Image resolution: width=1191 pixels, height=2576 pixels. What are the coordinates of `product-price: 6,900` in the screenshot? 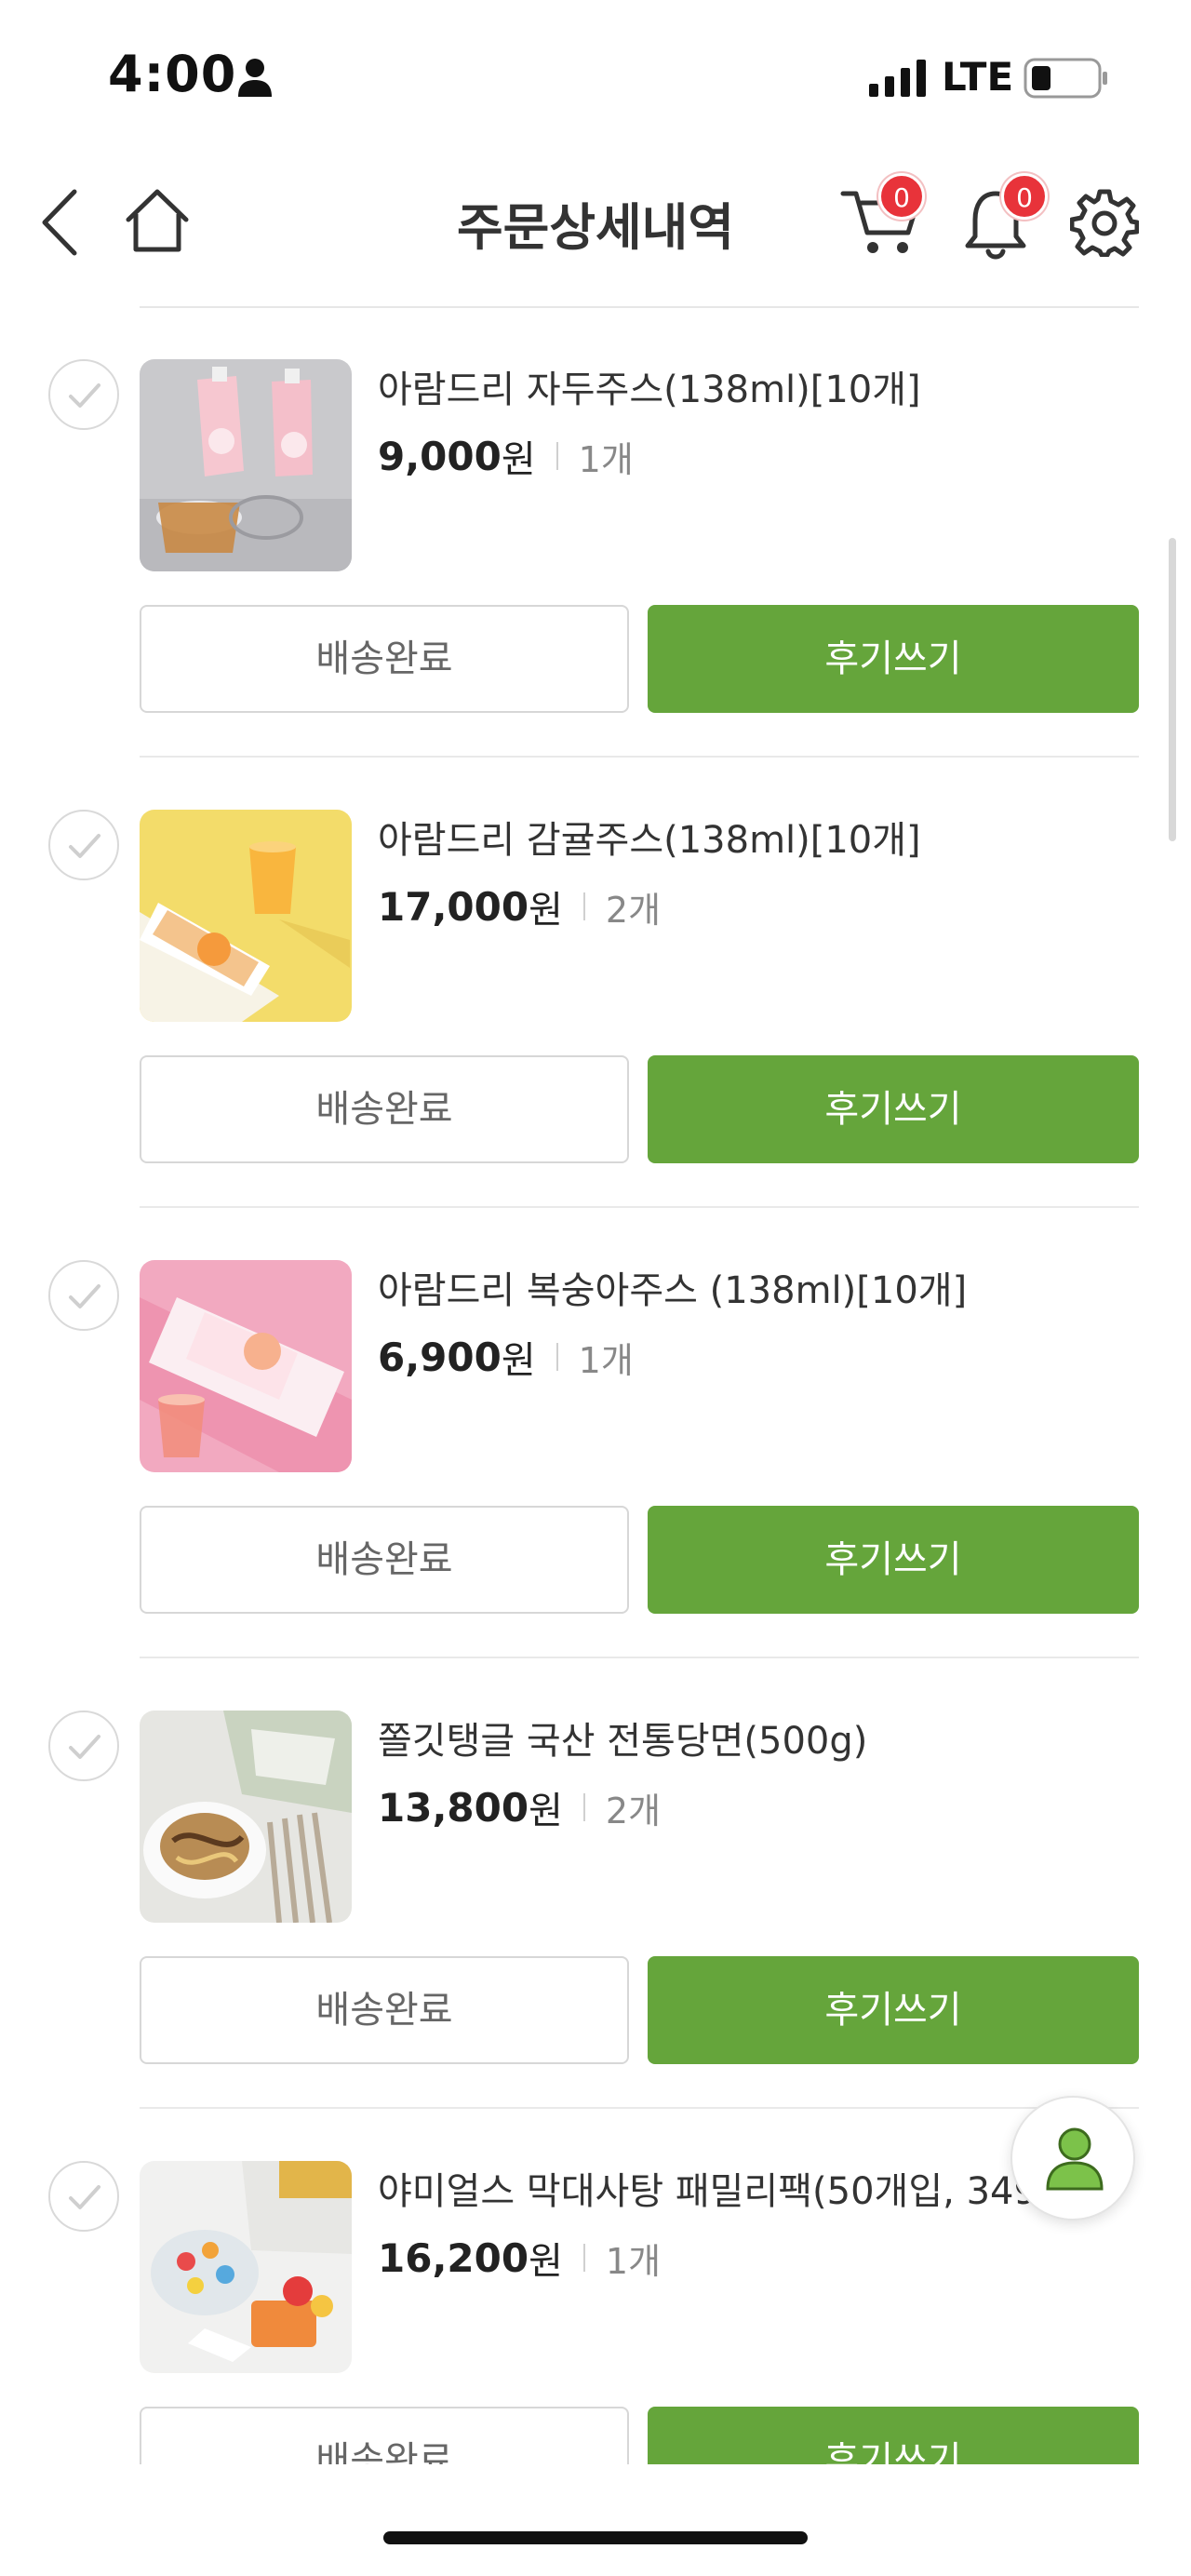 It's located at (440, 1357).